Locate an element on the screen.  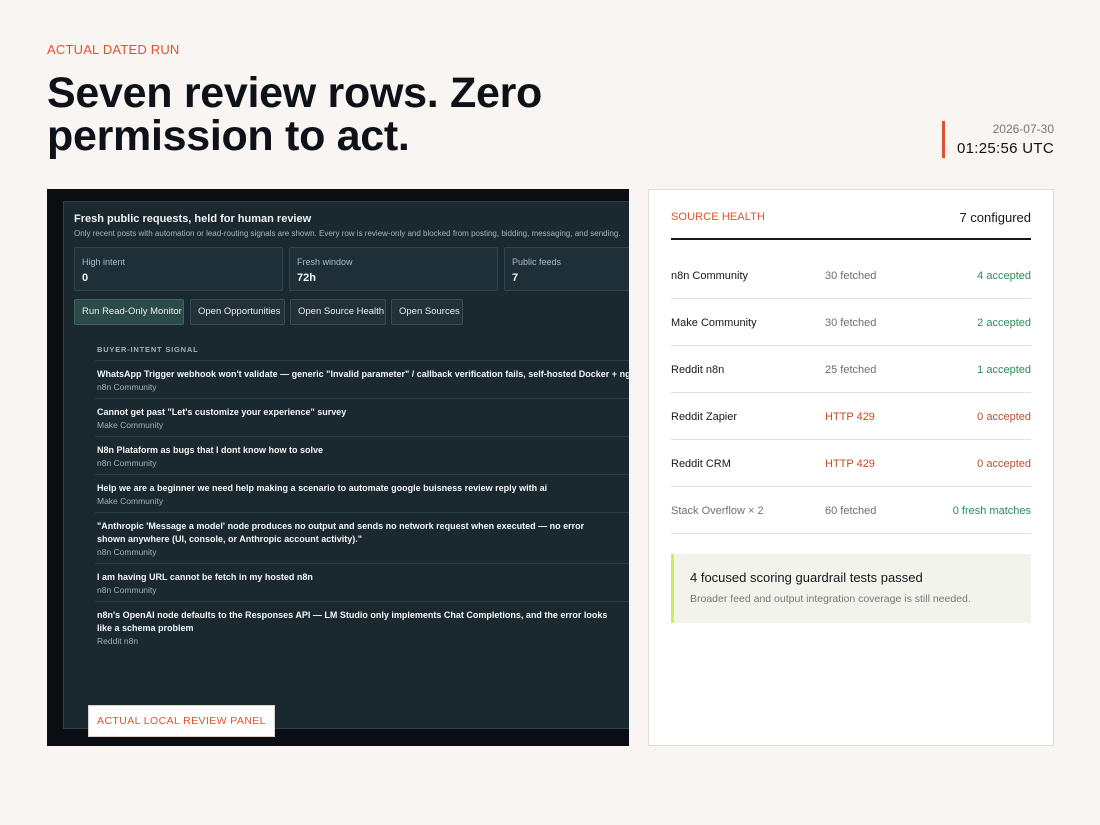
run-monitor-button: Run Read-Only Monitor is located at coordinates (129, 312).